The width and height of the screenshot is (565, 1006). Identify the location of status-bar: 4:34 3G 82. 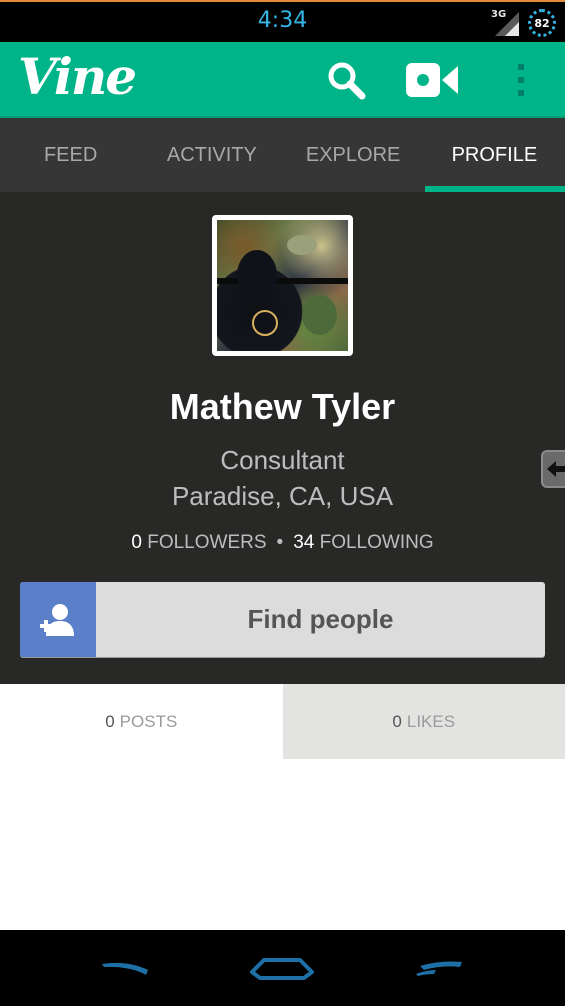
(282, 21).